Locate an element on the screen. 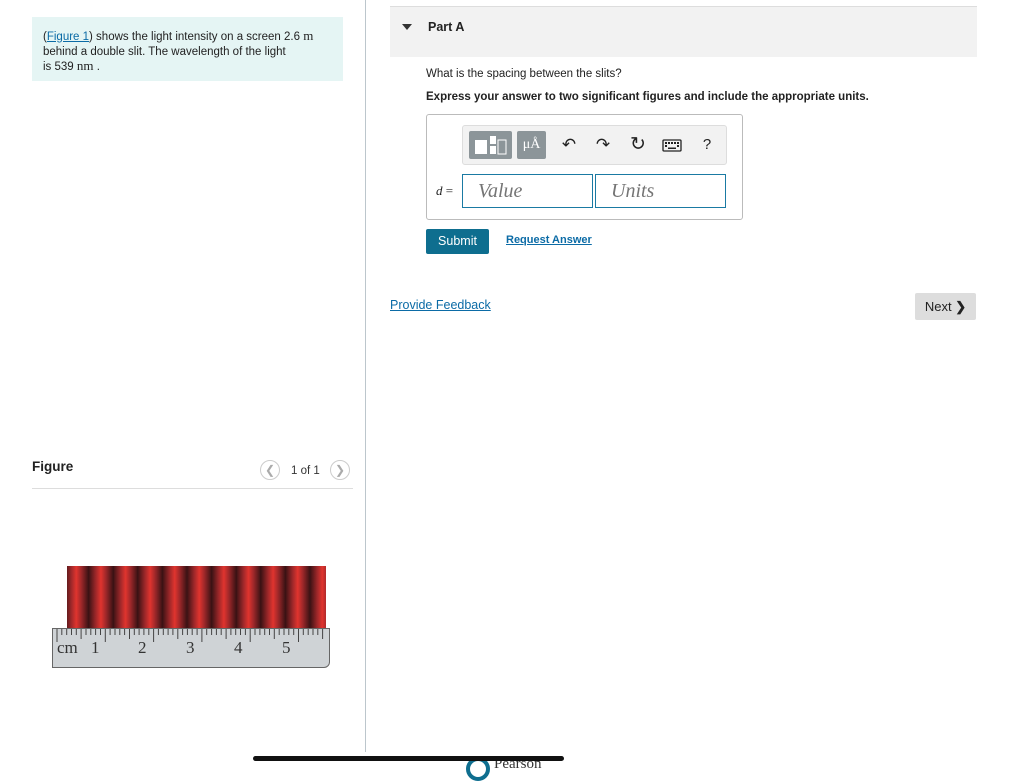 Image resolution: width=1024 pixels, height=781 pixels. next-figure-button: ❯ is located at coordinates (340, 470).